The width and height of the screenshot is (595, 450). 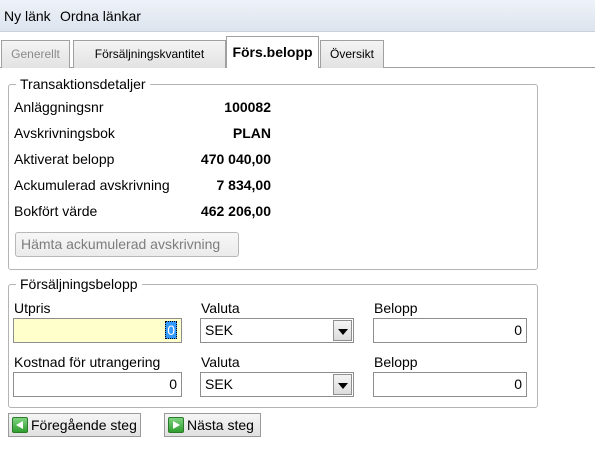 What do you see at coordinates (100, 16) in the screenshot?
I see `menu-arrange-links: Ordna länkar` at bounding box center [100, 16].